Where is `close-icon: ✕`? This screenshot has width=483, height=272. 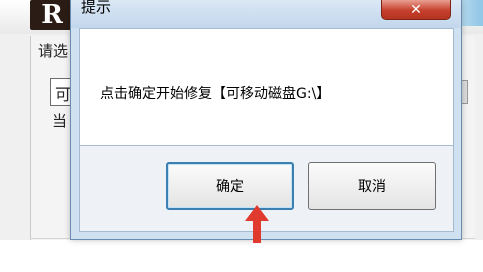 close-icon: ✕ is located at coordinates (416, 9).